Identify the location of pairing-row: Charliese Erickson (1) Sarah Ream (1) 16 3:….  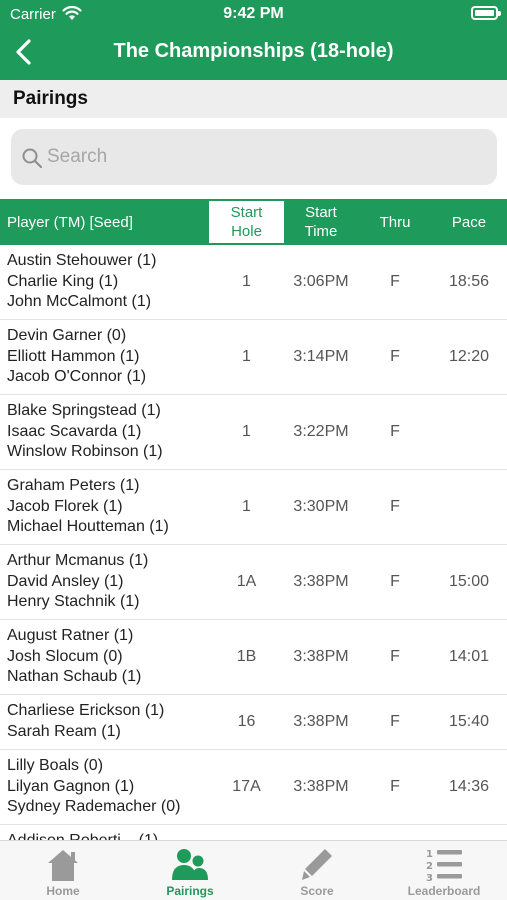
(253, 722).